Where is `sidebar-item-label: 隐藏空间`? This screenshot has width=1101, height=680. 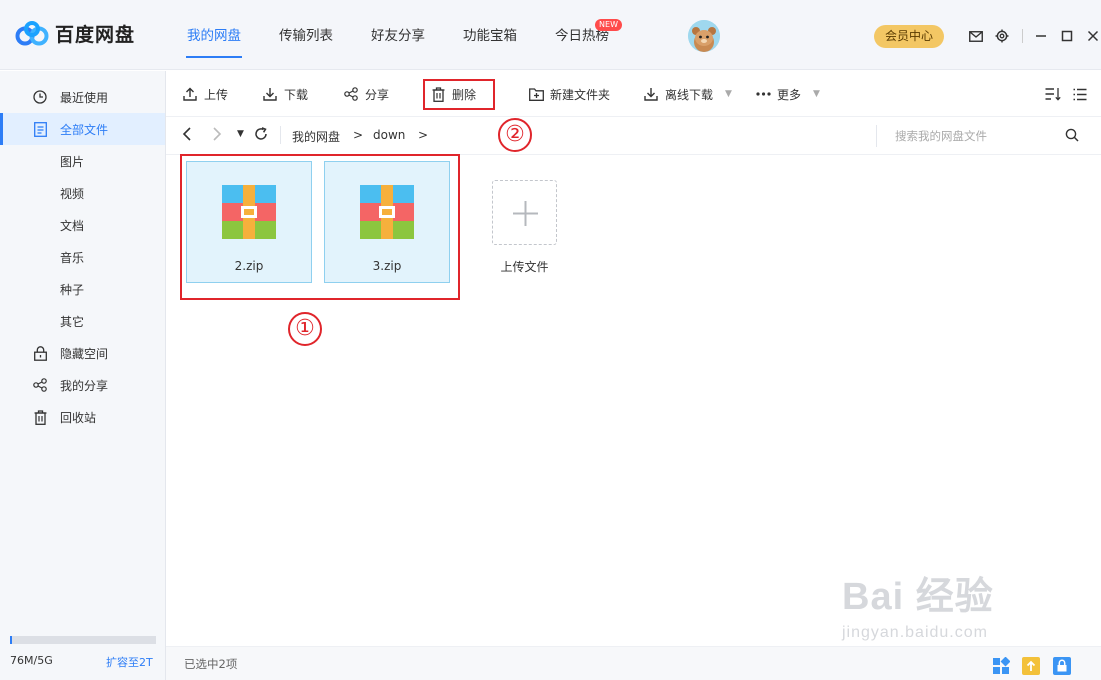
sidebar-item-label: 隐藏空间 is located at coordinates (84, 353).